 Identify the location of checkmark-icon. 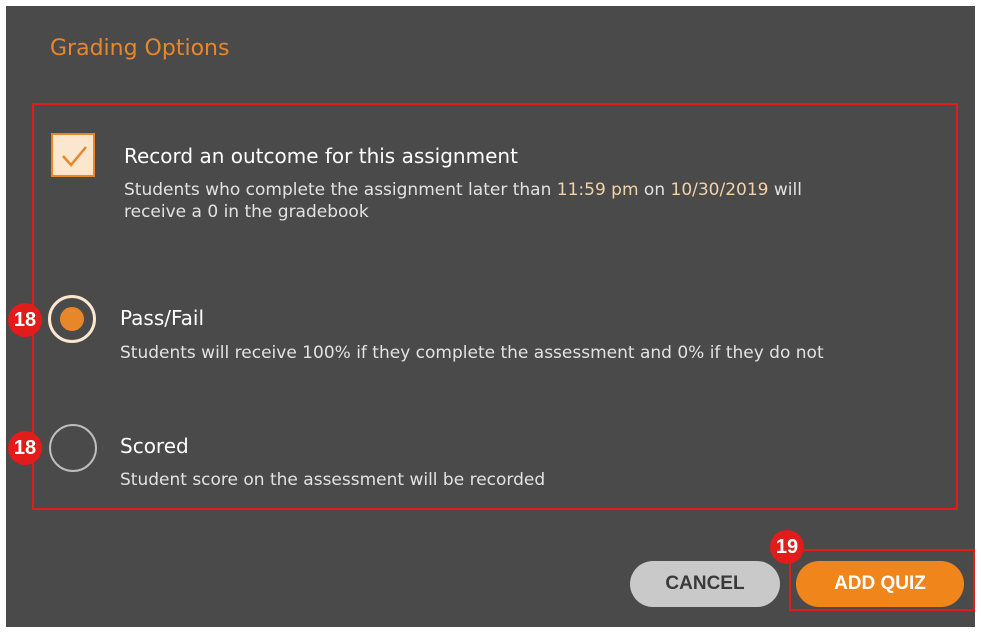
(74, 156).